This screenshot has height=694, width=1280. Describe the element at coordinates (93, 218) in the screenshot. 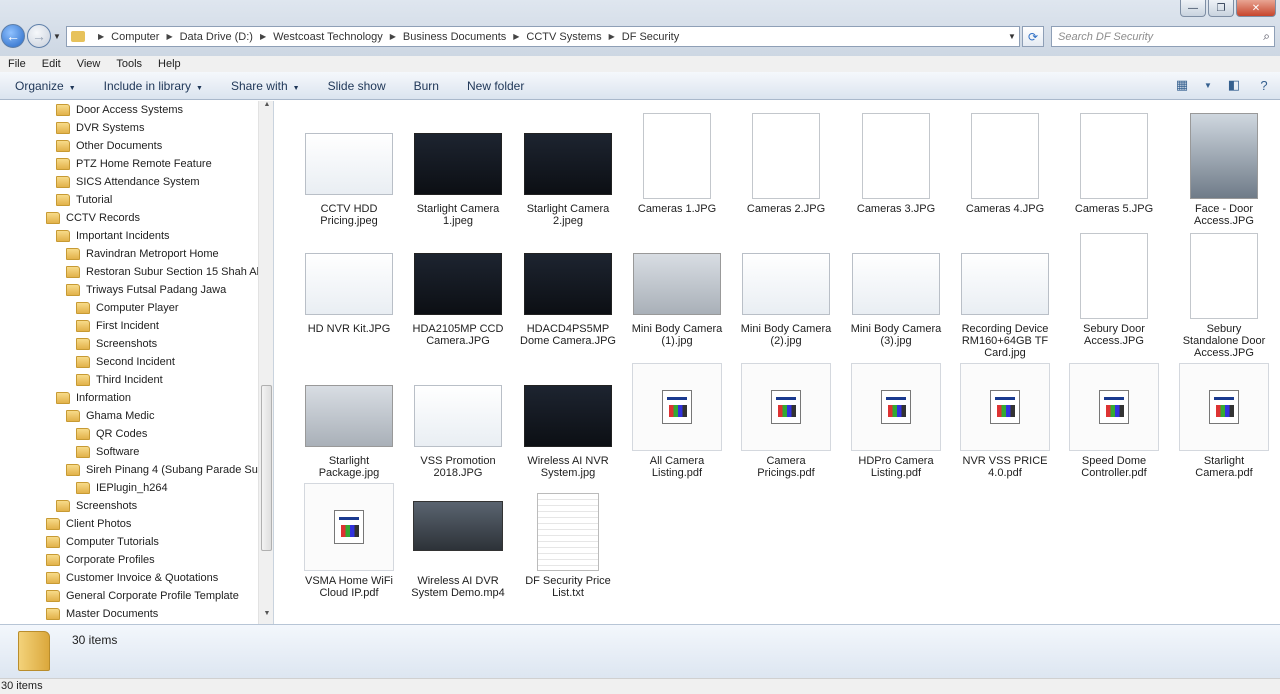

I see `tree-item: CCTV Records` at that location.